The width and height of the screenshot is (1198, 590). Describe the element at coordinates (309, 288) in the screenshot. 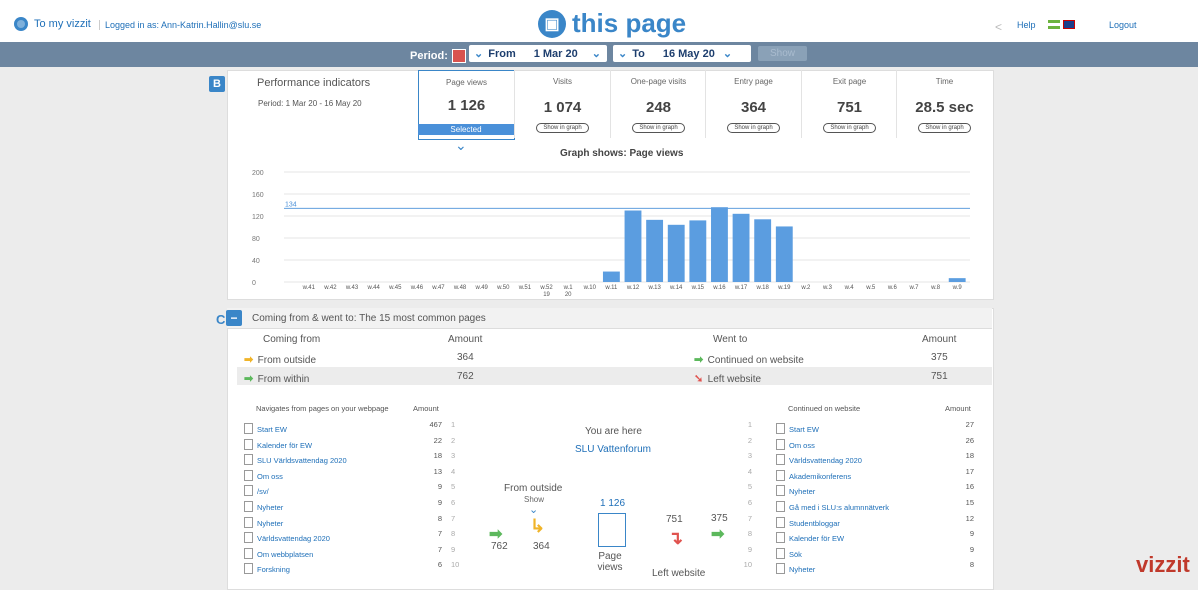

I see `x-tick-label: w.41` at that location.